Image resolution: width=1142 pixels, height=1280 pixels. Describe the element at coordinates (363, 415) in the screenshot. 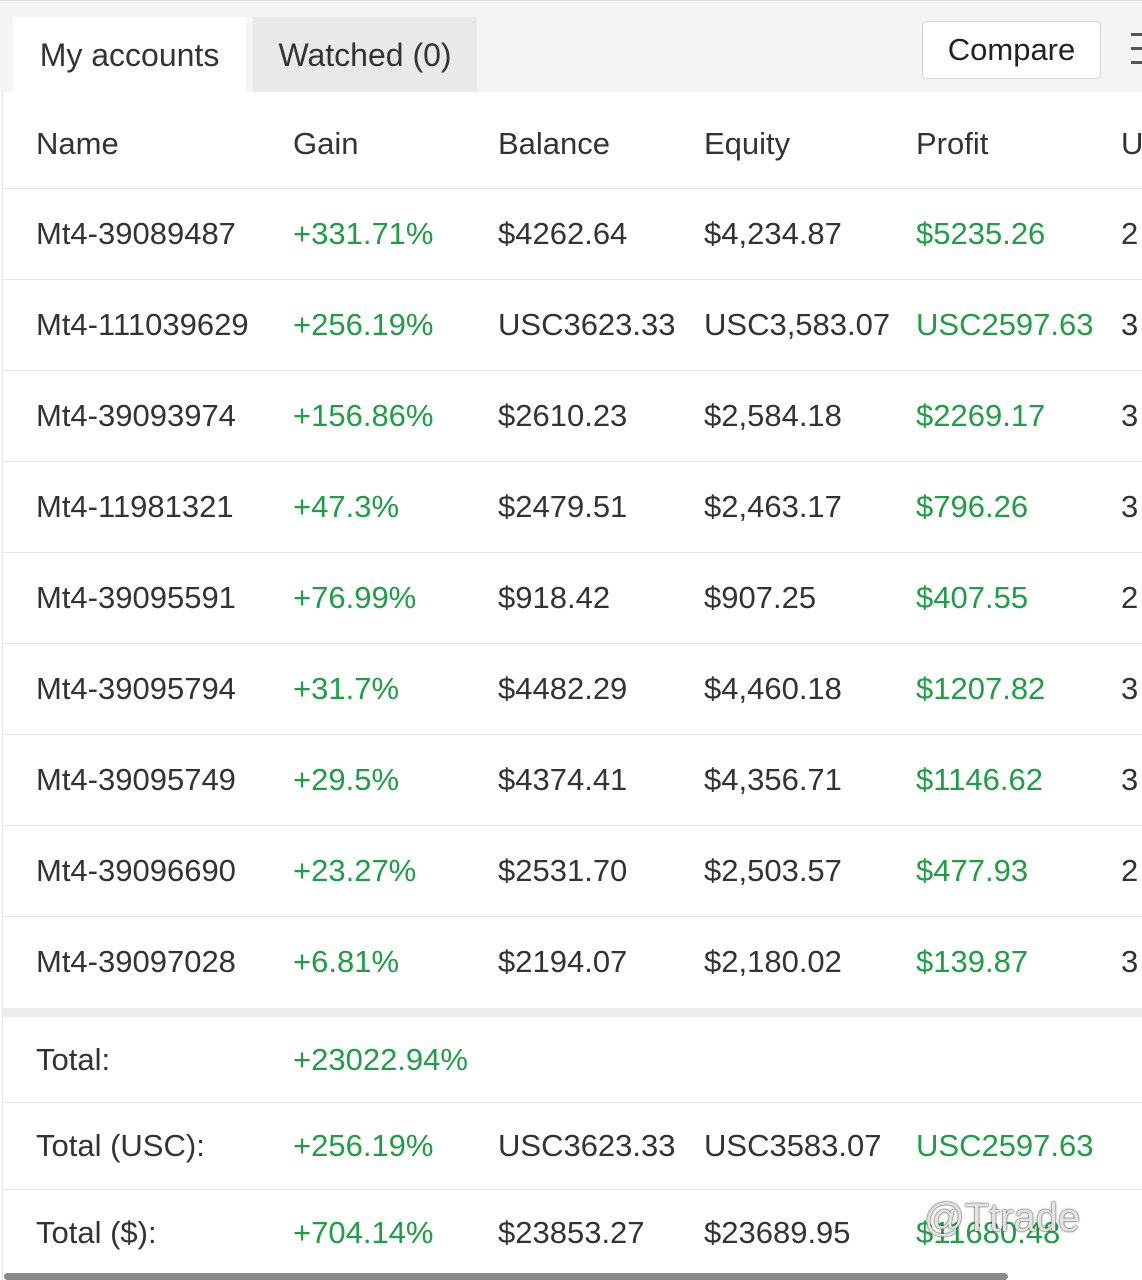

I see `account-gain: +156.86%` at that location.